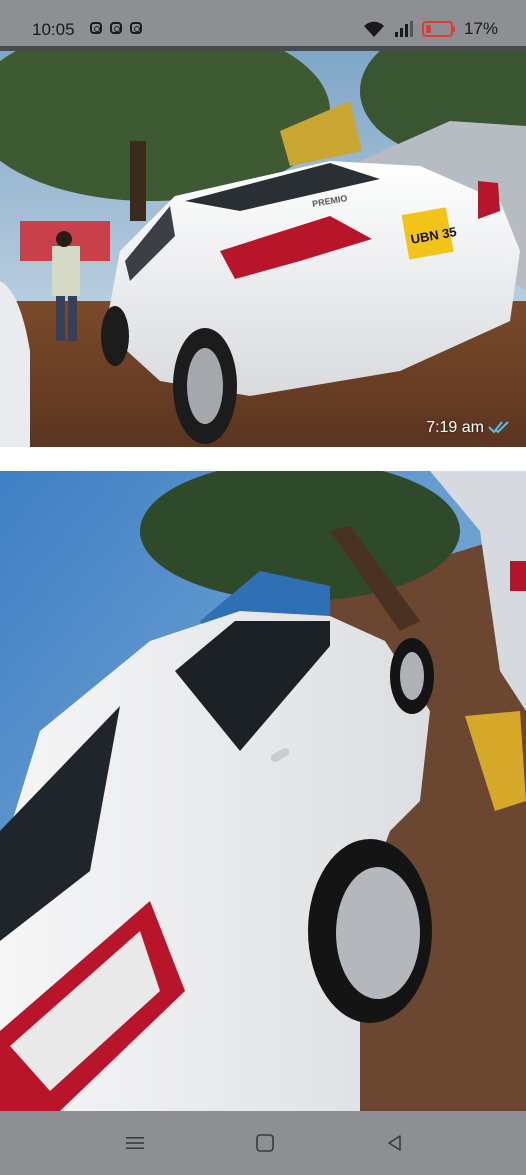  What do you see at coordinates (438, 29) in the screenshot?
I see `battery-icon` at bounding box center [438, 29].